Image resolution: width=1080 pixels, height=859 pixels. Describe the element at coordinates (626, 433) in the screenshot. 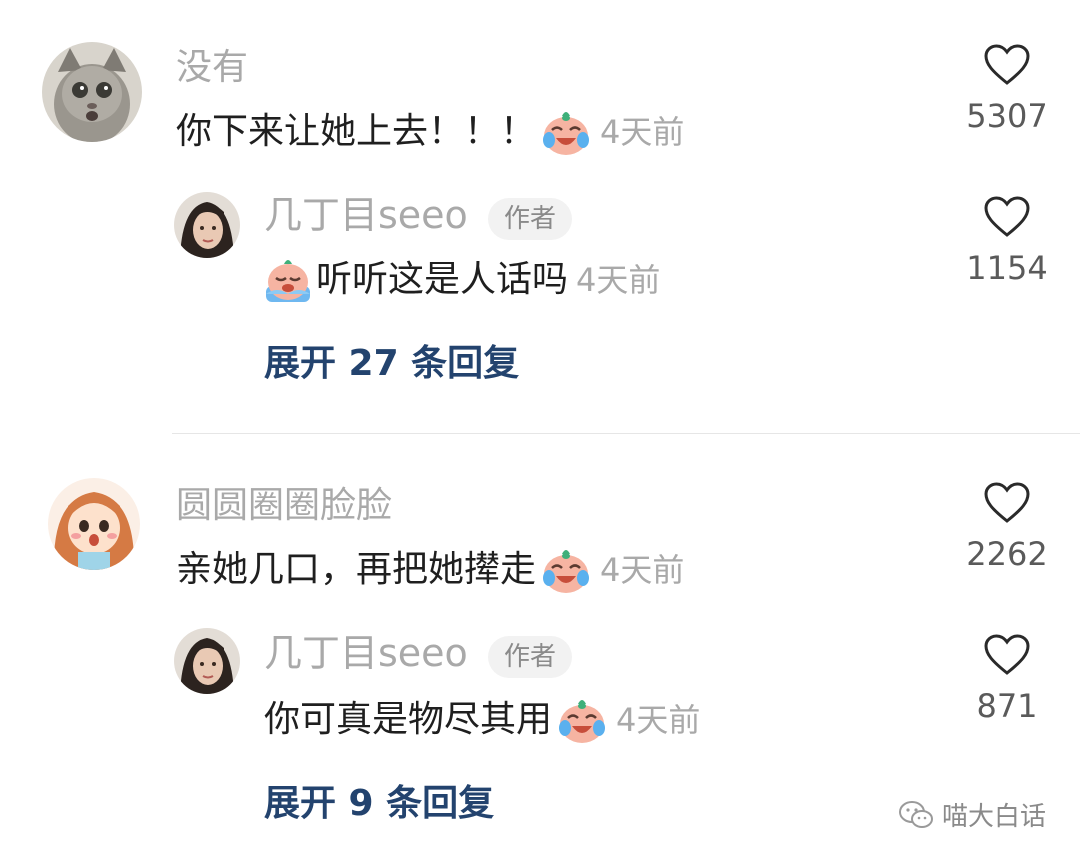

I see `thread-divider` at that location.